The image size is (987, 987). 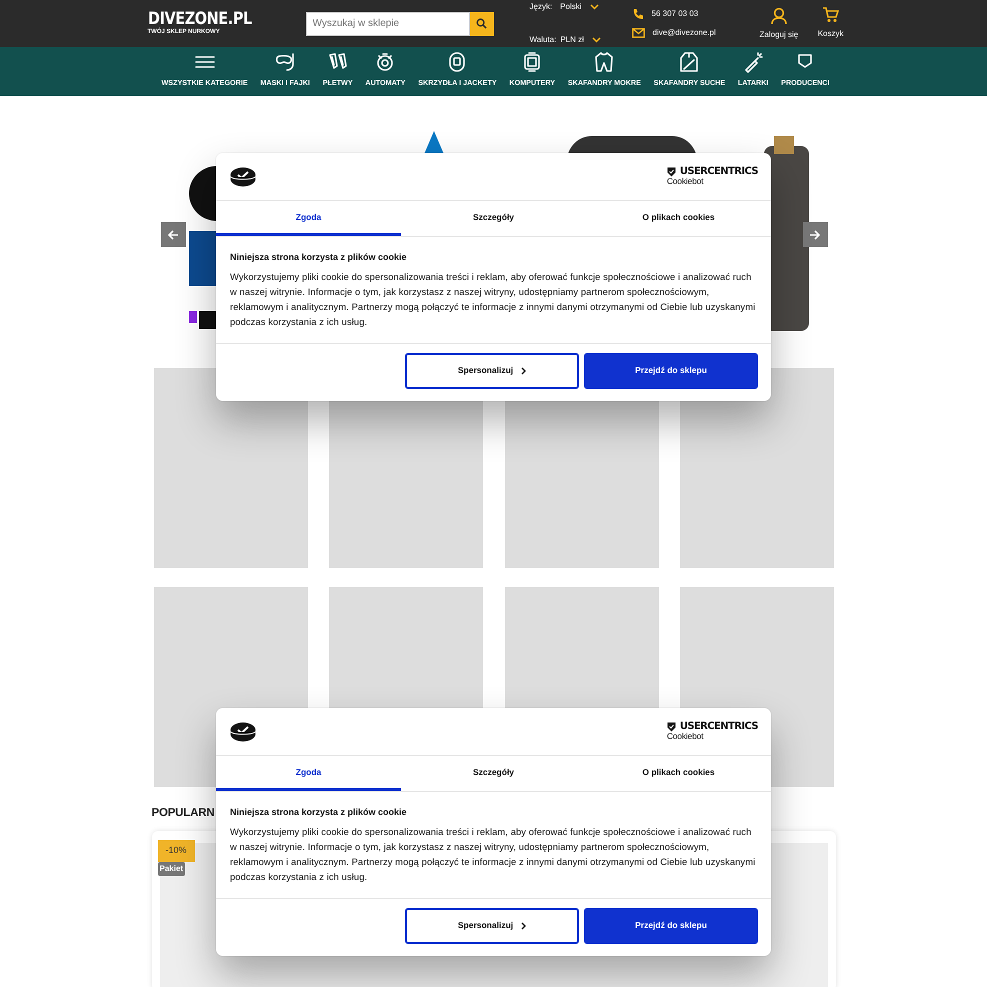 I want to click on wetsuit-icon, so click(x=604, y=62).